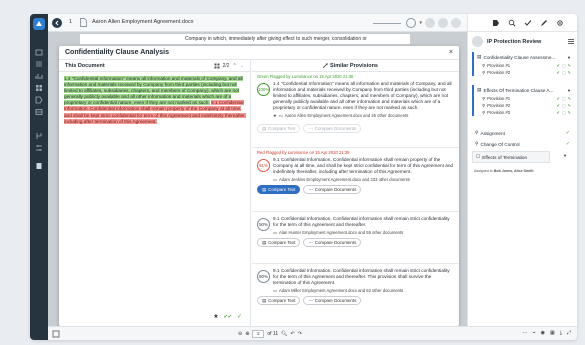 This screenshot has height=345, width=585. Describe the element at coordinates (560, 23) in the screenshot. I see `gear-icon` at that location.